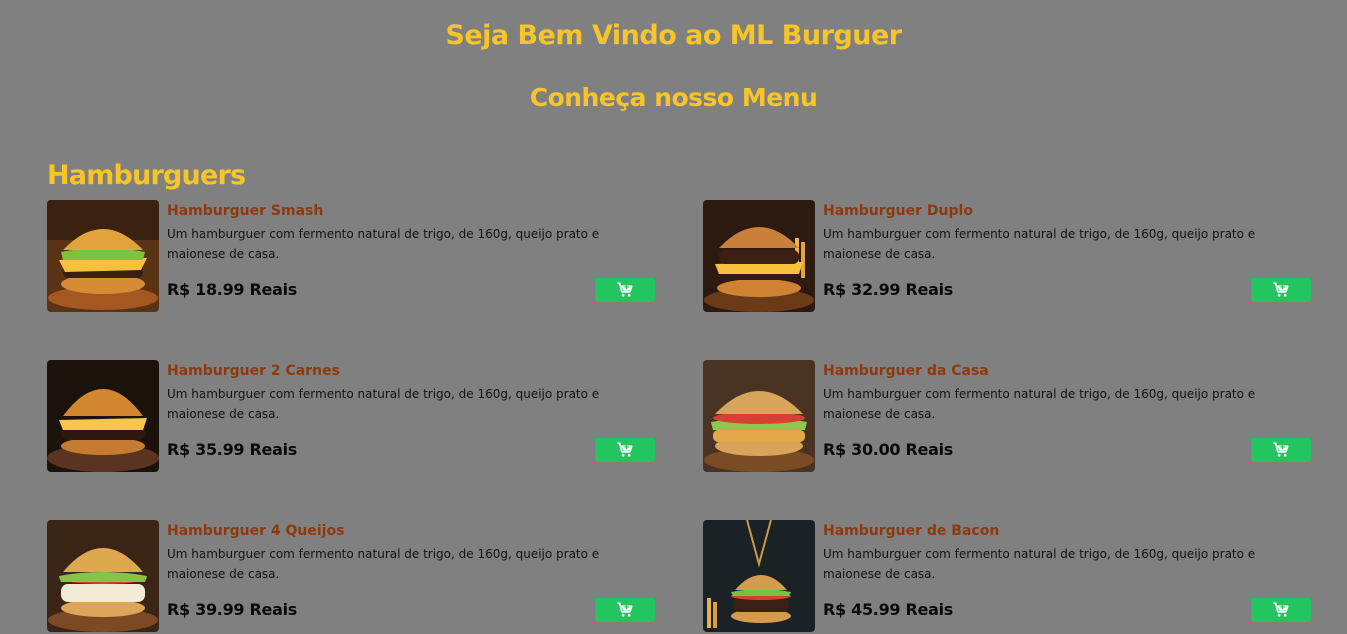 This screenshot has width=1347, height=634. I want to click on item-price: R$ 39.99 Reais, so click(232, 609).